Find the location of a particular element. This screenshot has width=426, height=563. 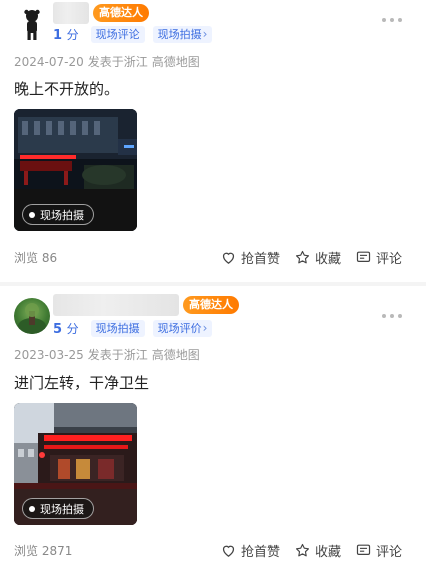

view-count: 浏览 2871 is located at coordinates (43, 550).